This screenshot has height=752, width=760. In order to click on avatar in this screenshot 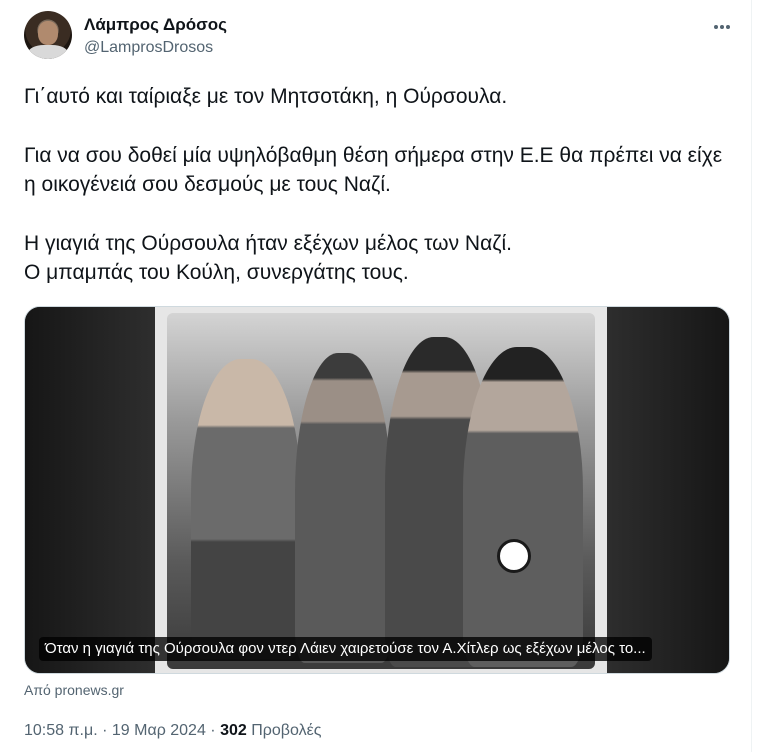, I will do `click(48, 35)`.